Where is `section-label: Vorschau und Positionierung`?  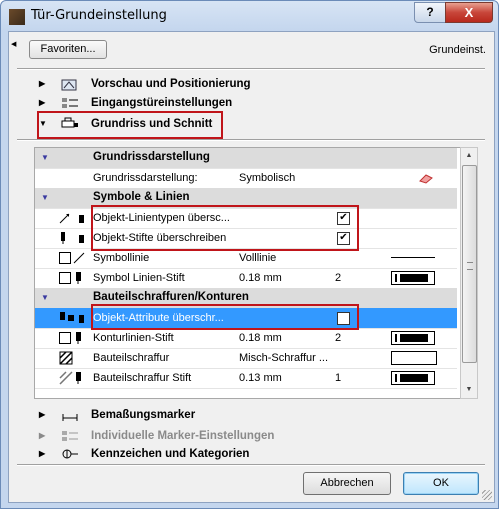 section-label: Vorschau und Positionierung is located at coordinates (171, 84).